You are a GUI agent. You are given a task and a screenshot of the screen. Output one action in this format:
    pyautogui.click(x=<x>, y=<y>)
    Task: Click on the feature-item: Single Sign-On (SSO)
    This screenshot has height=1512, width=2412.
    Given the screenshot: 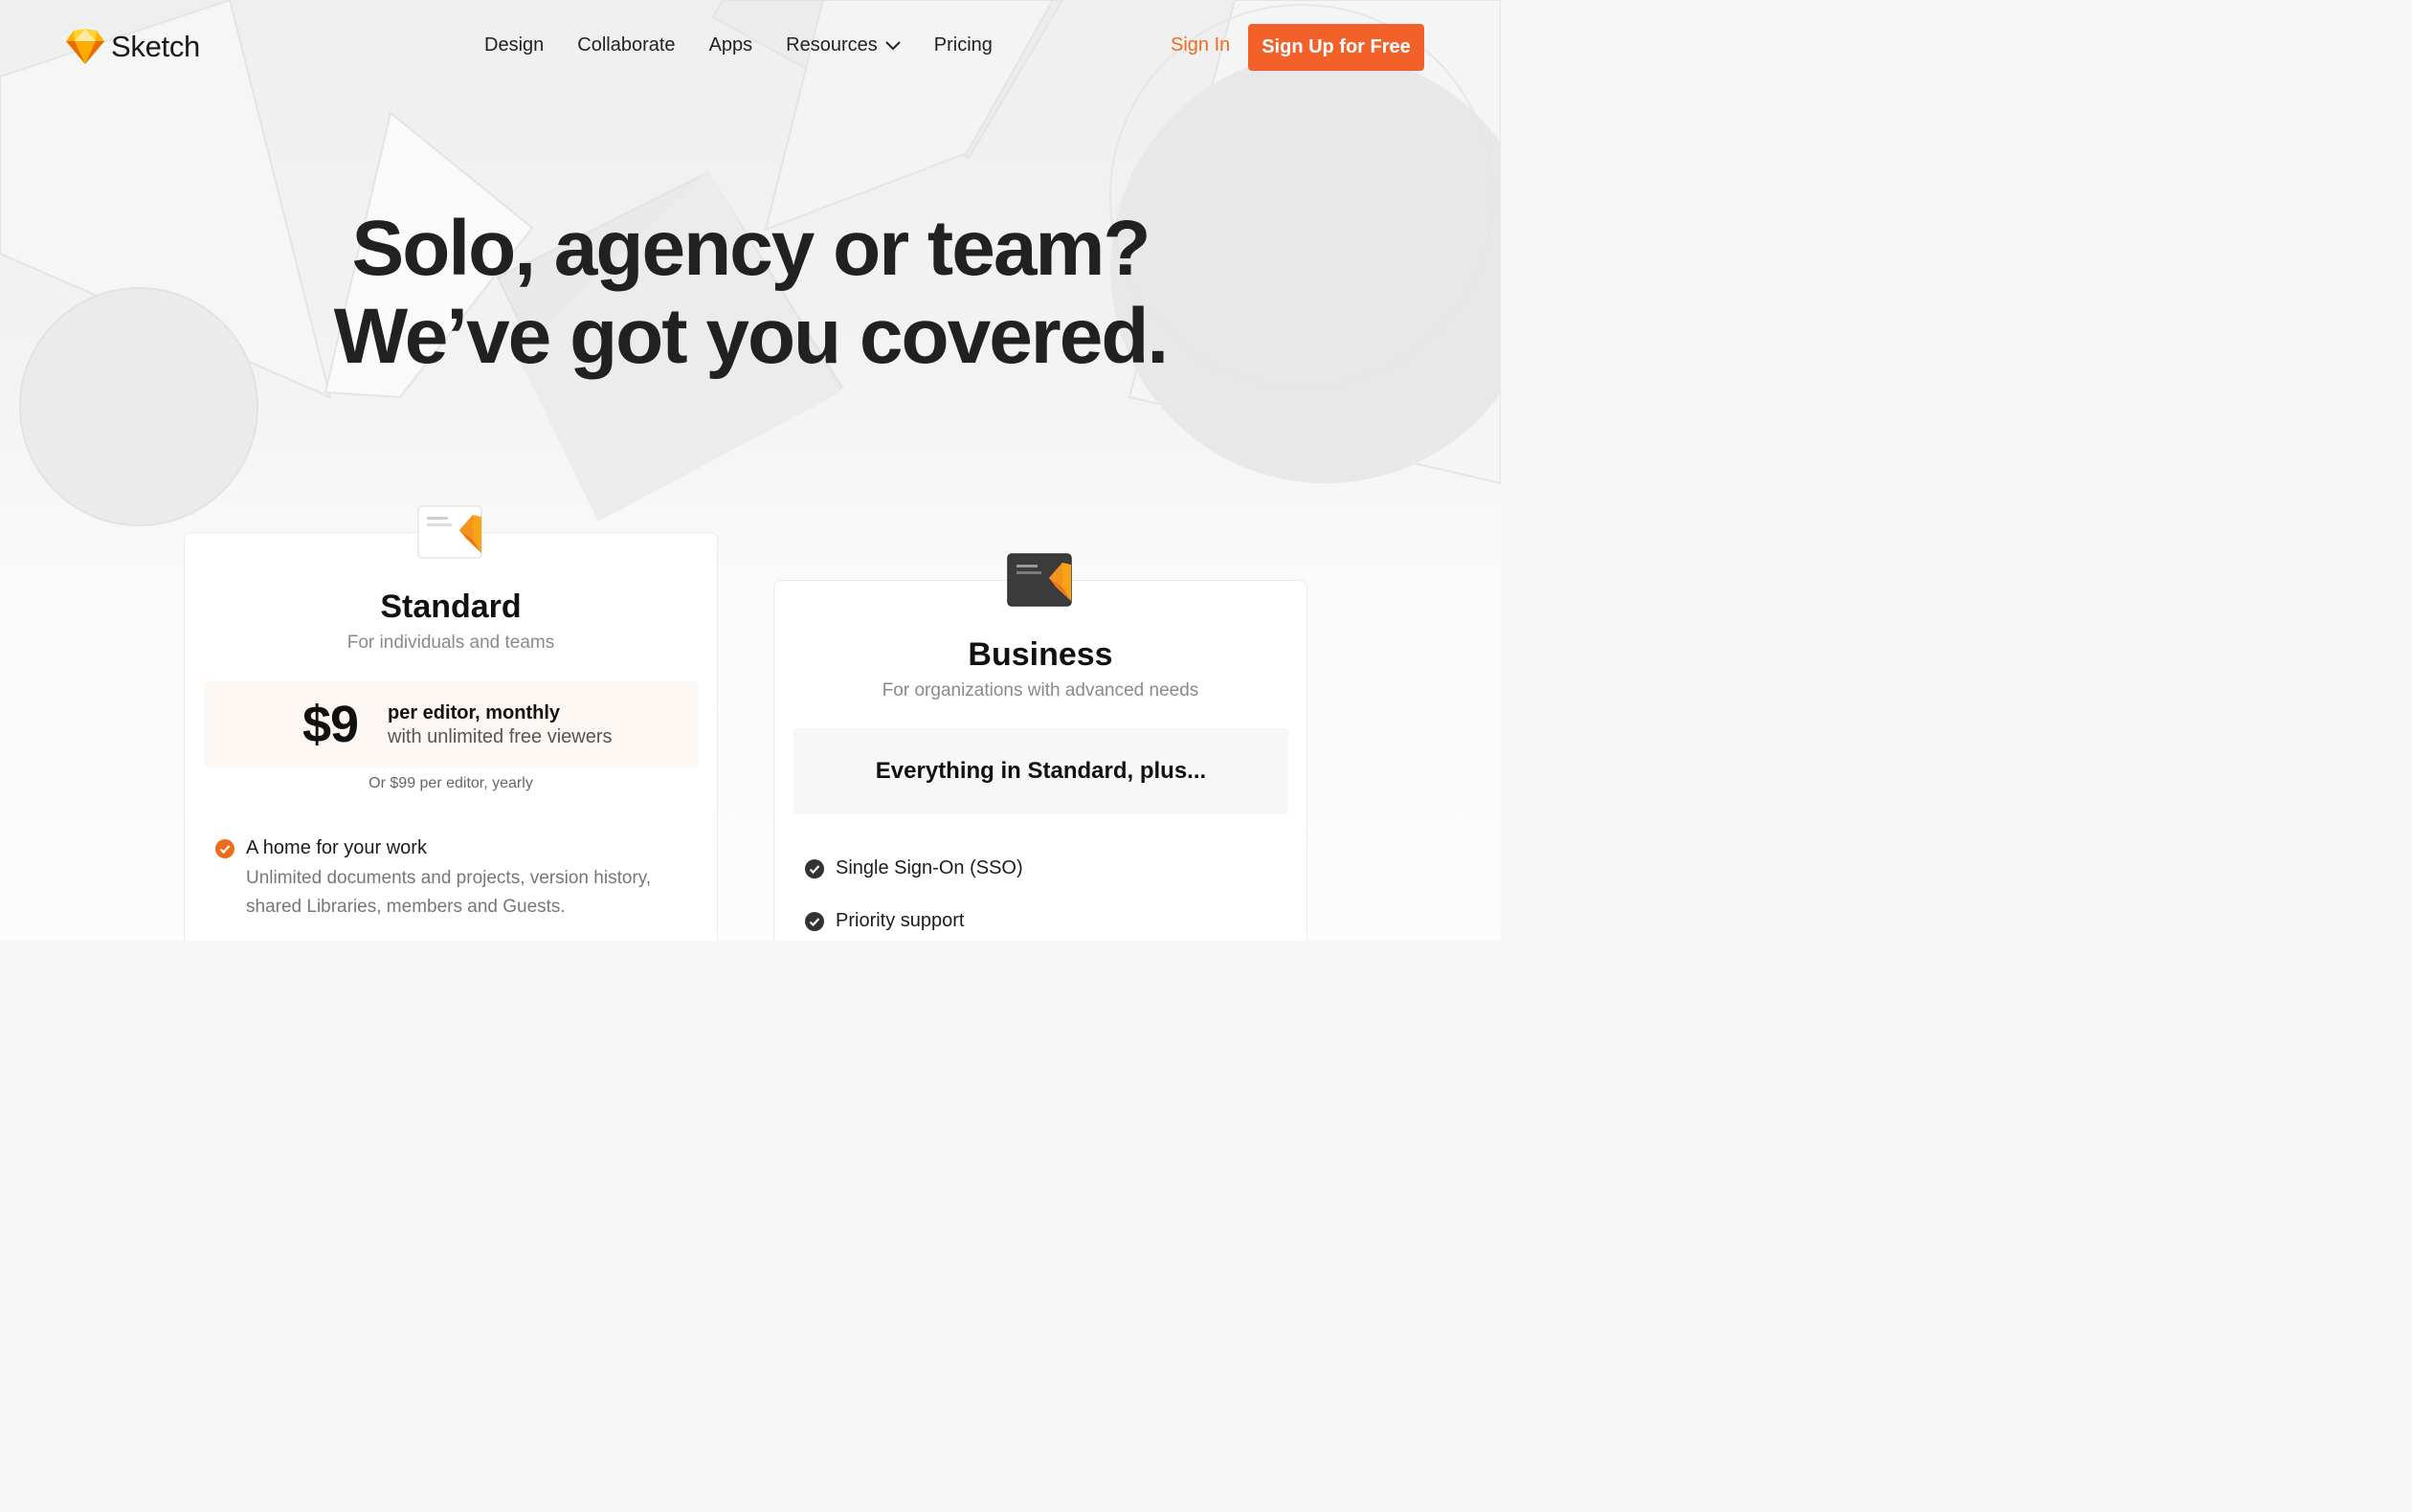 What is the action you would take?
    pyautogui.click(x=996, y=869)
    